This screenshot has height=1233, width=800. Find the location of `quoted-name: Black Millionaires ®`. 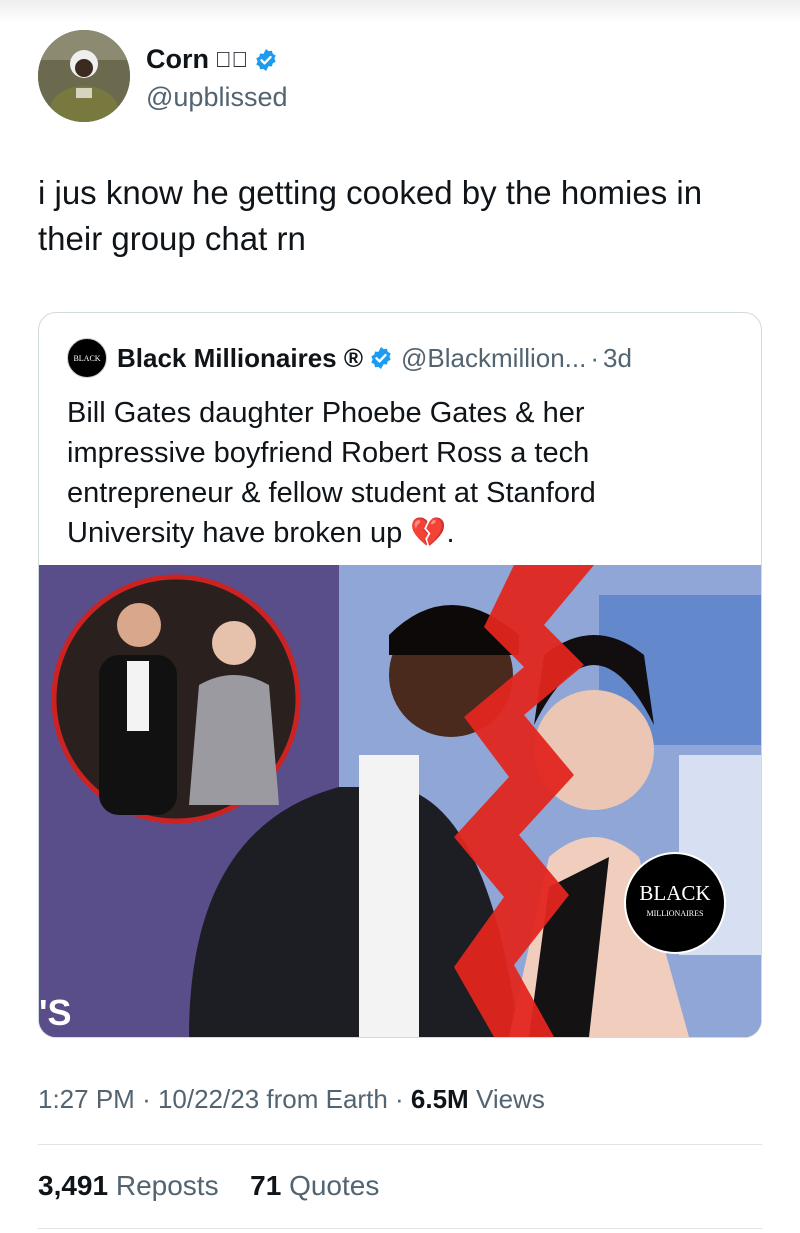

quoted-name: Black Millionaires ® is located at coordinates (240, 358).